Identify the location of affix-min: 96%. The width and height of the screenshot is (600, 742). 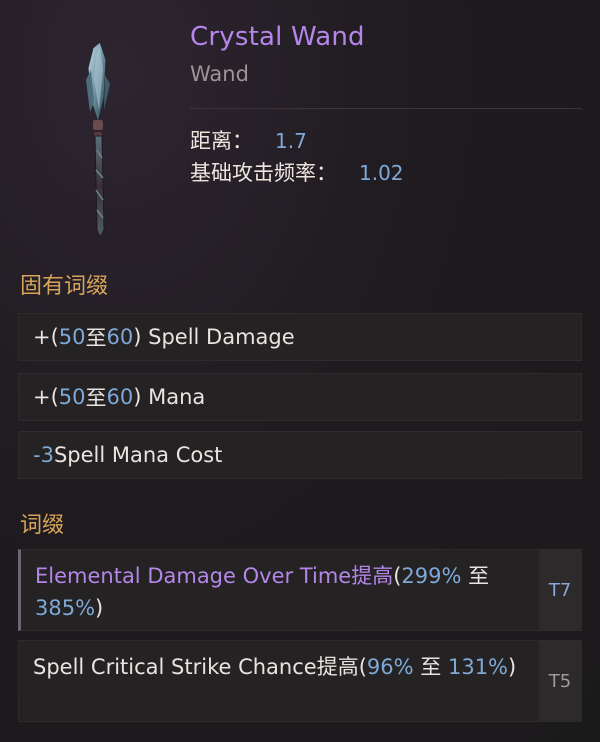
(390, 667).